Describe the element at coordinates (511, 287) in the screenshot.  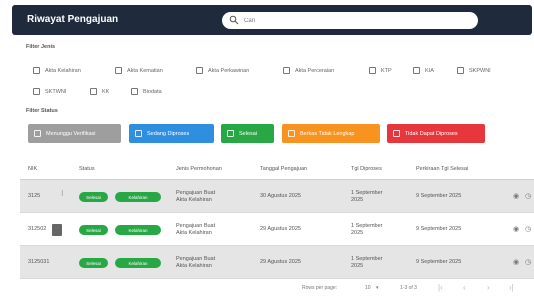
I see `last-page-icon: ›|` at that location.